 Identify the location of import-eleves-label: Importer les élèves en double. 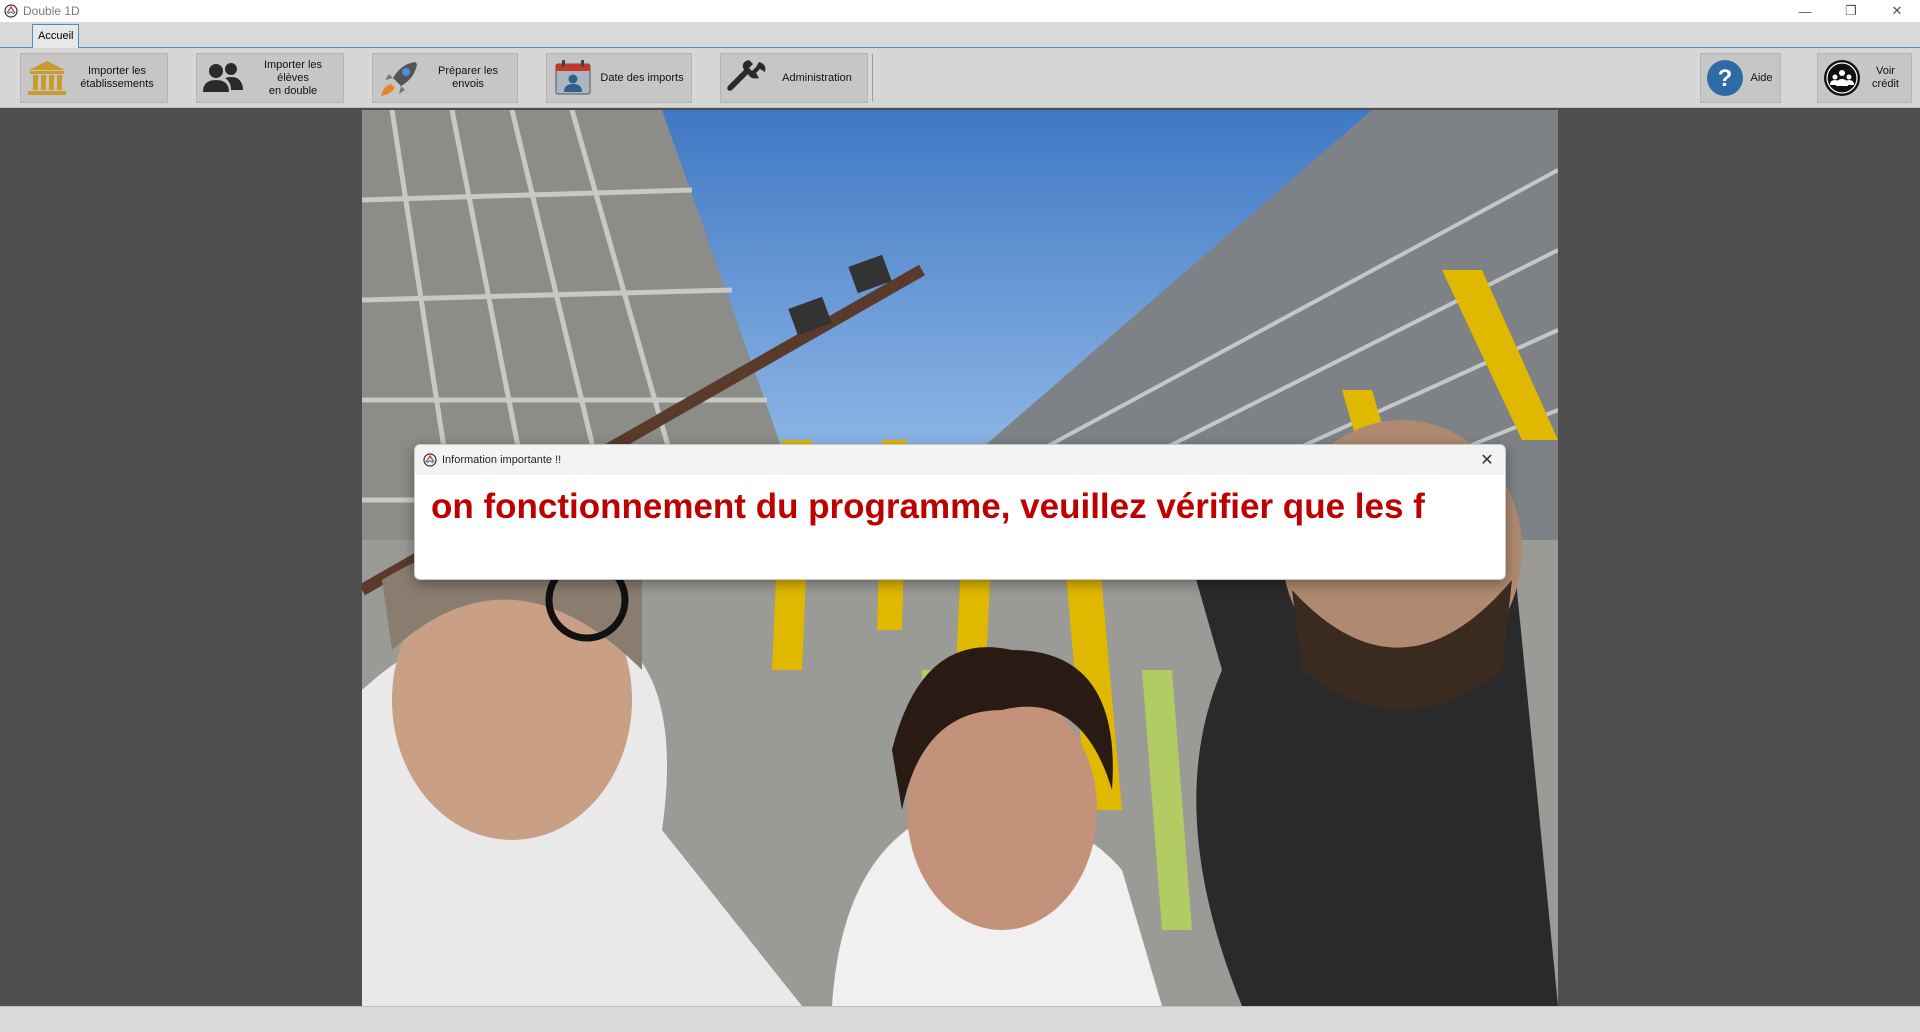
(293, 77).